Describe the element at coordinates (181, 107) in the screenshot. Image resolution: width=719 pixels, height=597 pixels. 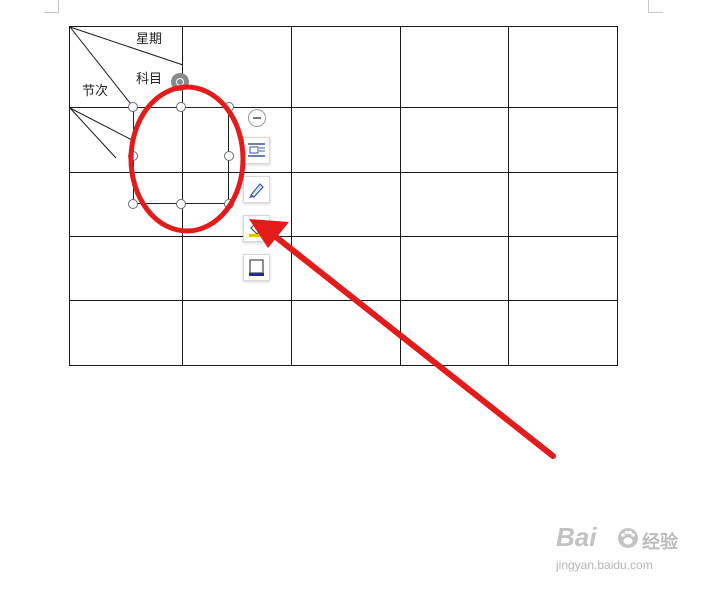
I see `resize-handle-top` at that location.